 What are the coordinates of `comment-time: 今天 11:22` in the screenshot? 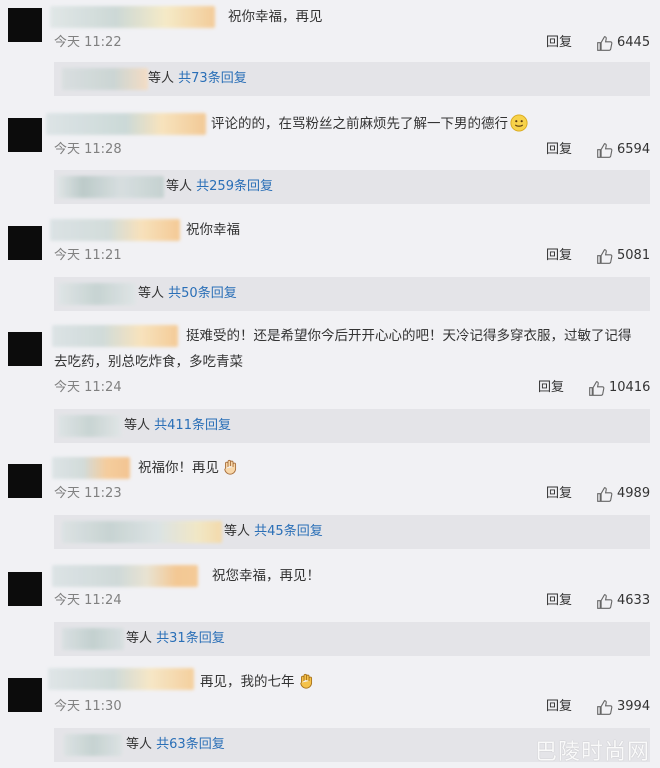 It's located at (88, 42).